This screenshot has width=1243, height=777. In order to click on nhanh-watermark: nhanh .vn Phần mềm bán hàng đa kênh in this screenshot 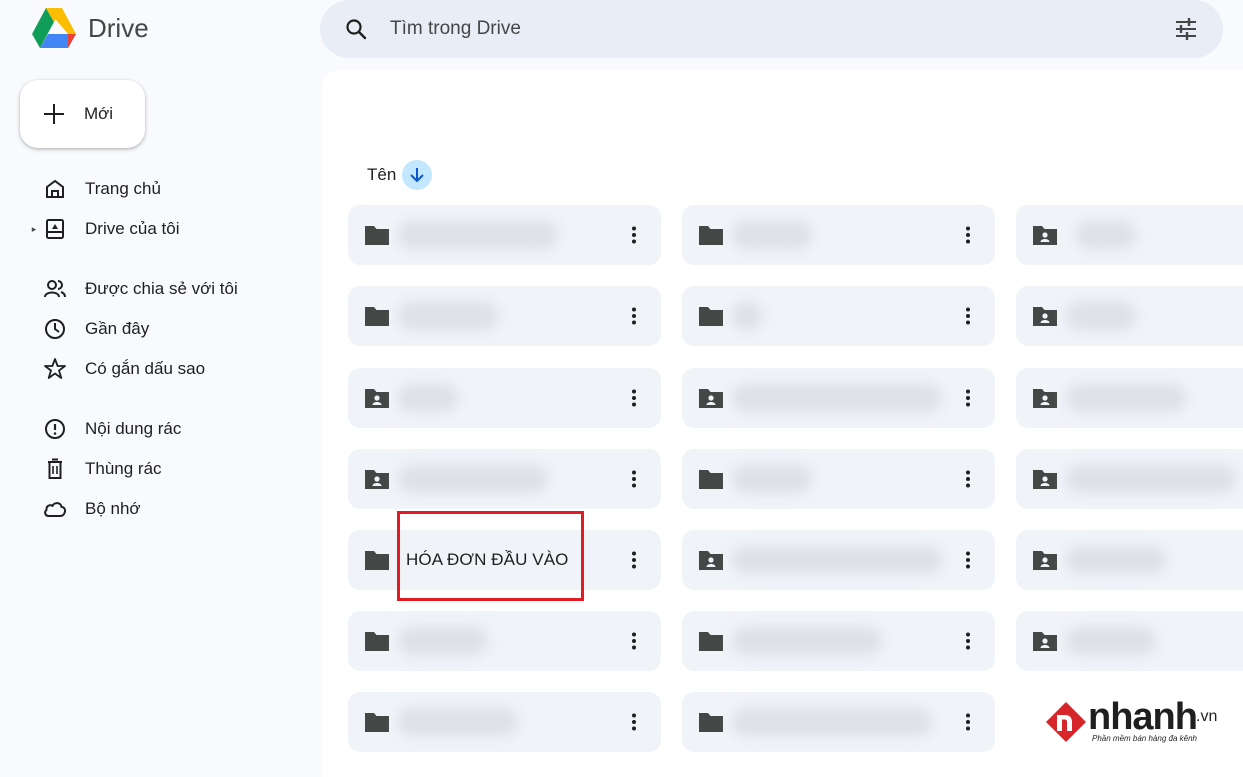, I will do `click(1141, 722)`.